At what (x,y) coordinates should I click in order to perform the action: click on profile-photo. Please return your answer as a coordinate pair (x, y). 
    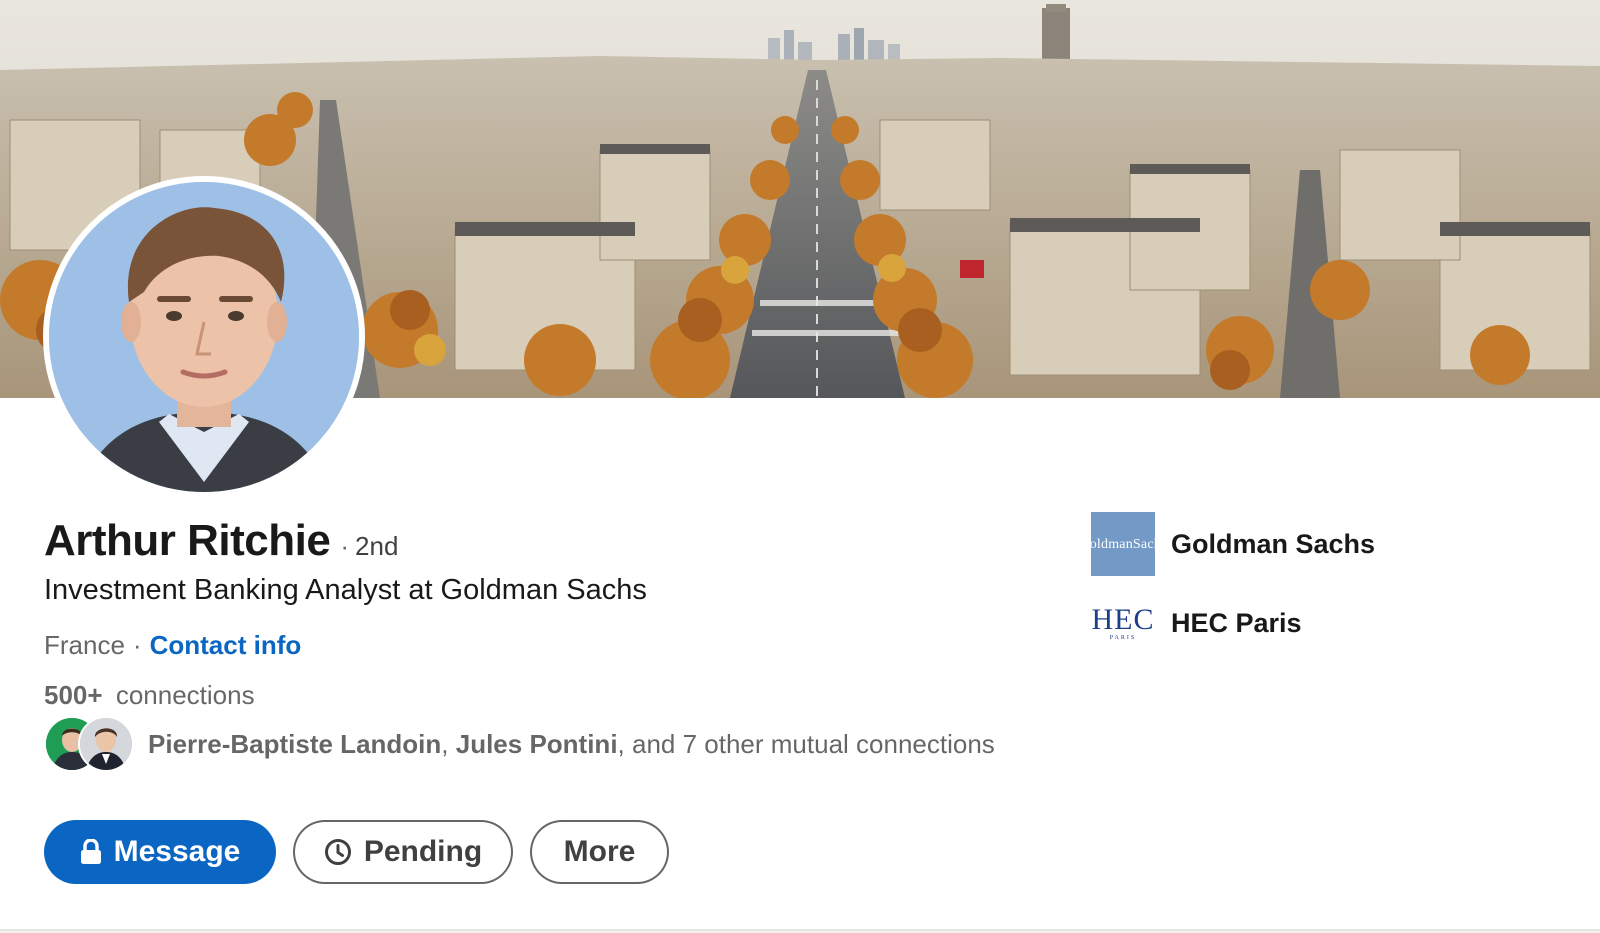
    Looking at the image, I should click on (204, 337).